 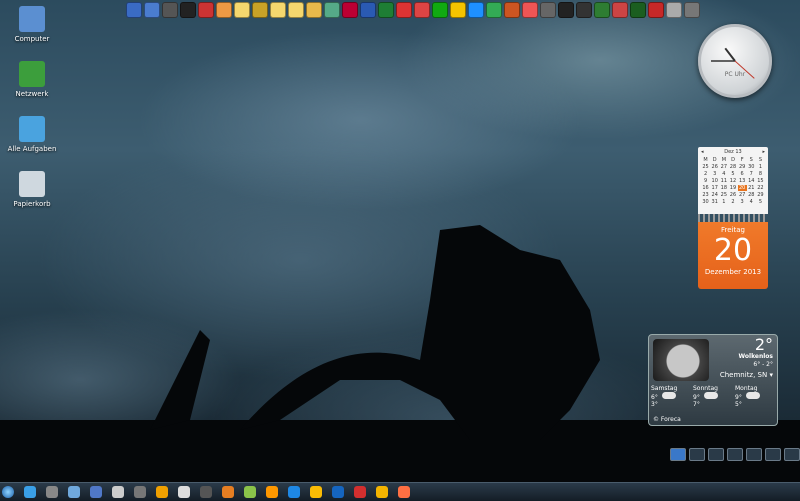 I want to click on calendar-day-cell: 14, so click(x=751, y=181).